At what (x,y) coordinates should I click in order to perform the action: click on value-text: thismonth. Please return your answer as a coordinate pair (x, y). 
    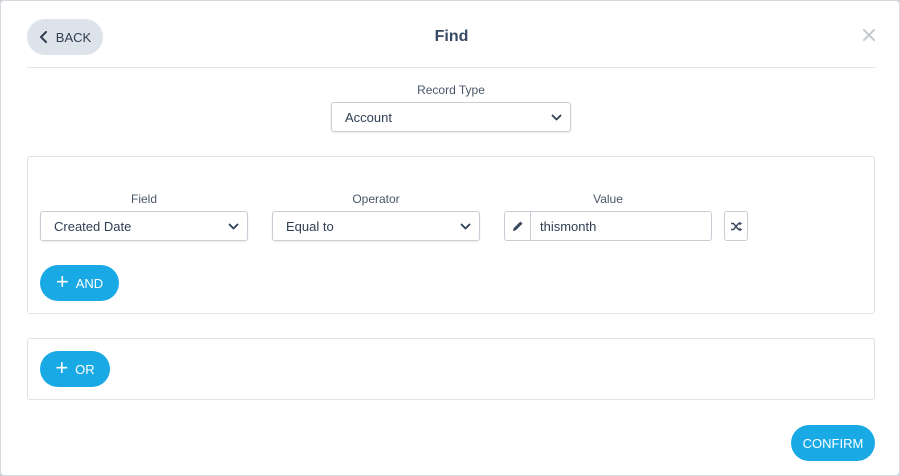
    Looking at the image, I should click on (568, 226).